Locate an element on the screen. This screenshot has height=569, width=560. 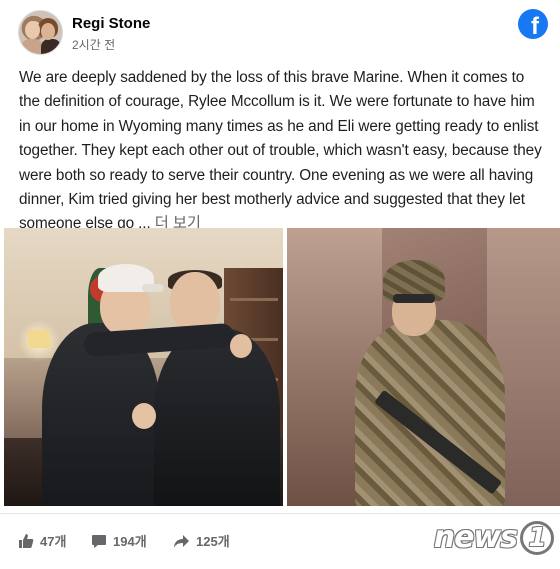
divider is located at coordinates (280, 513).